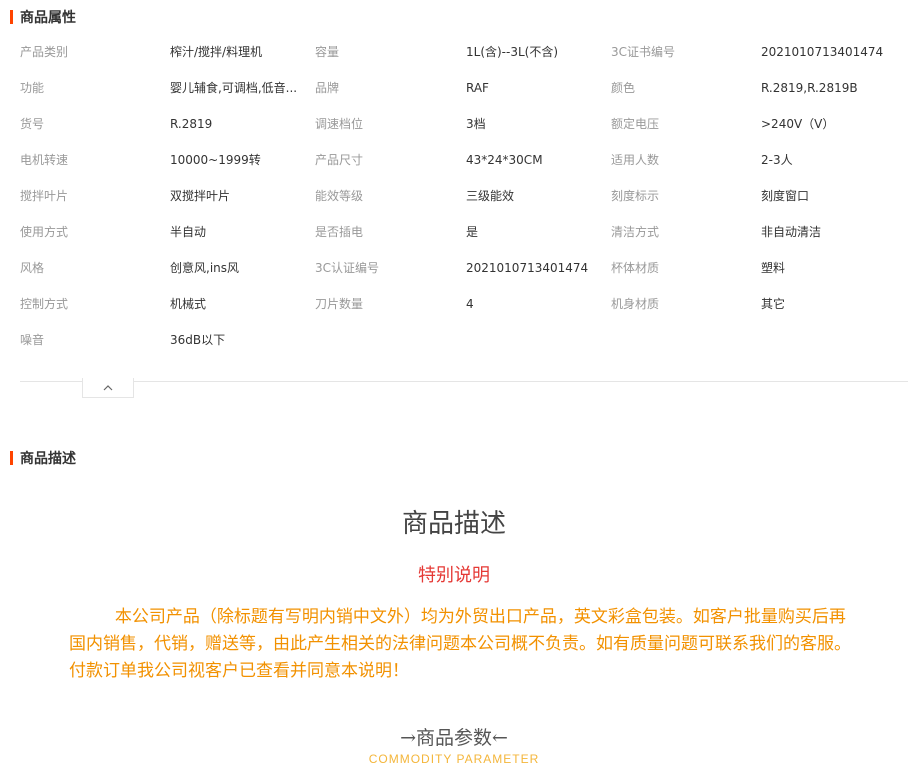 This screenshot has height=772, width=908. What do you see at coordinates (188, 232) in the screenshot?
I see `attribute-value: 半自动` at bounding box center [188, 232].